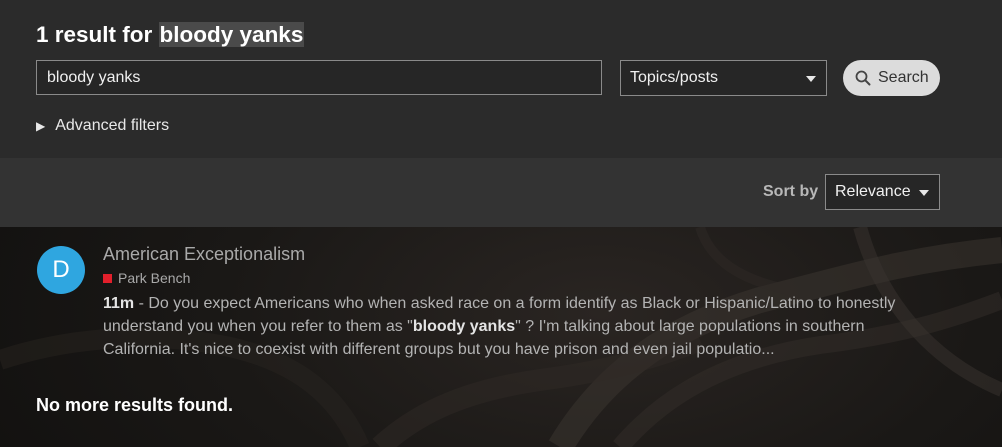 This screenshot has height=447, width=1002. What do you see at coordinates (41, 126) in the screenshot?
I see `caret-right-icon: ▶` at bounding box center [41, 126].